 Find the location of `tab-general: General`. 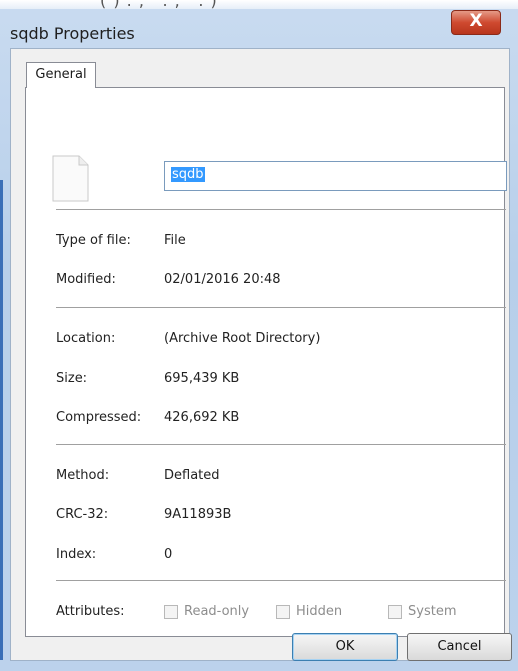

tab-general: General is located at coordinates (61, 75).